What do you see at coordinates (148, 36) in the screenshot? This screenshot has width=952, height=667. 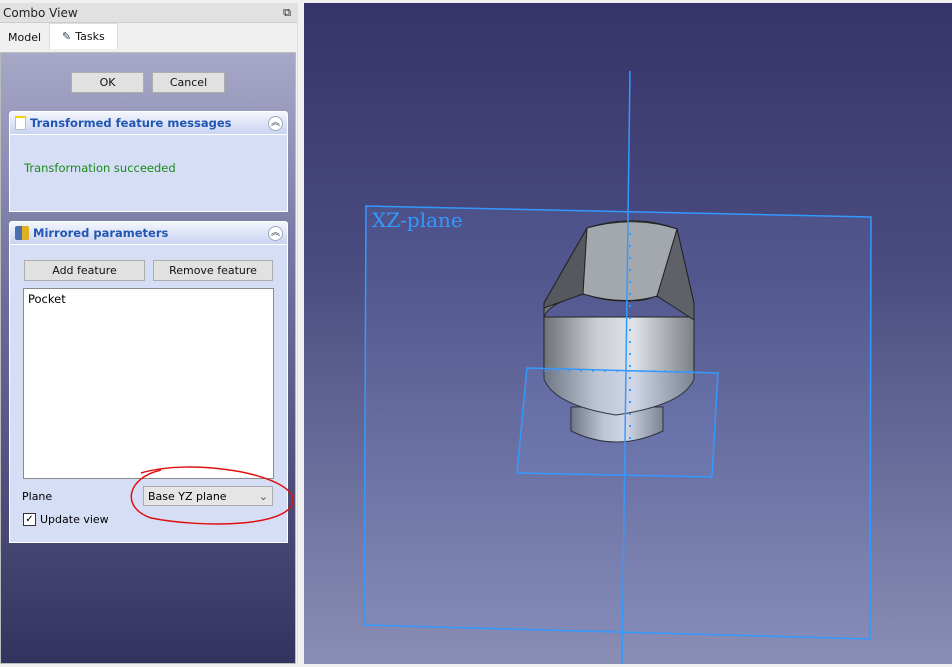 I see `tab-bar: Model ✎ Tasks` at bounding box center [148, 36].